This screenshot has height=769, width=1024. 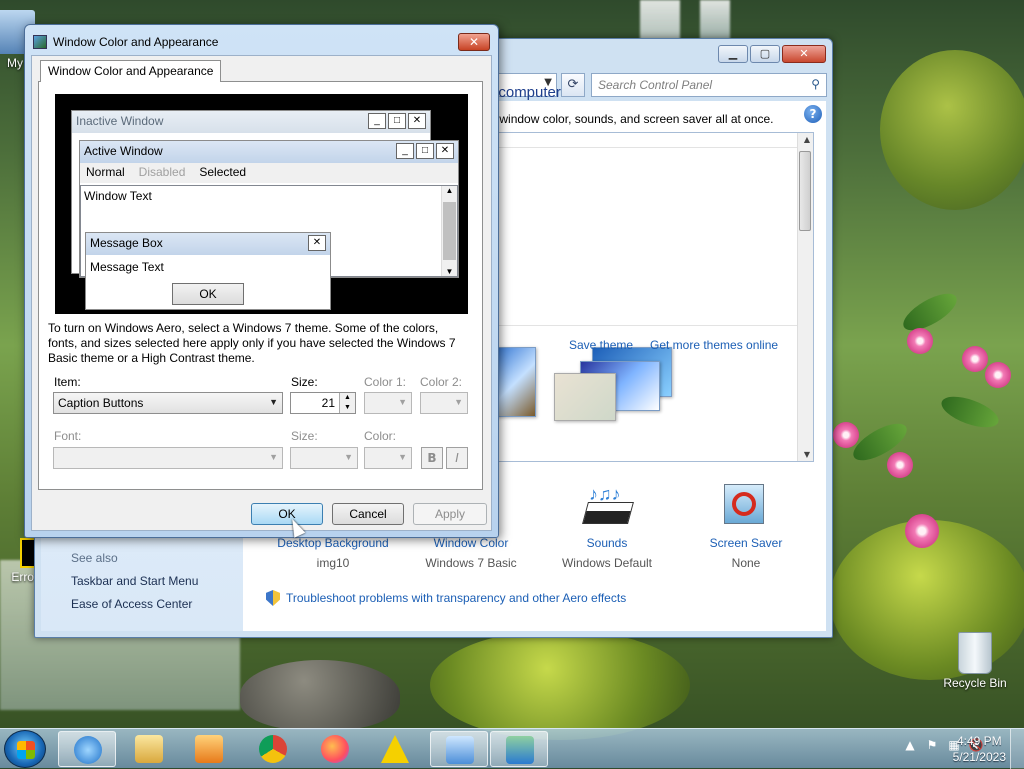 I want to click on taskbar-firefox, so click(x=335, y=749).